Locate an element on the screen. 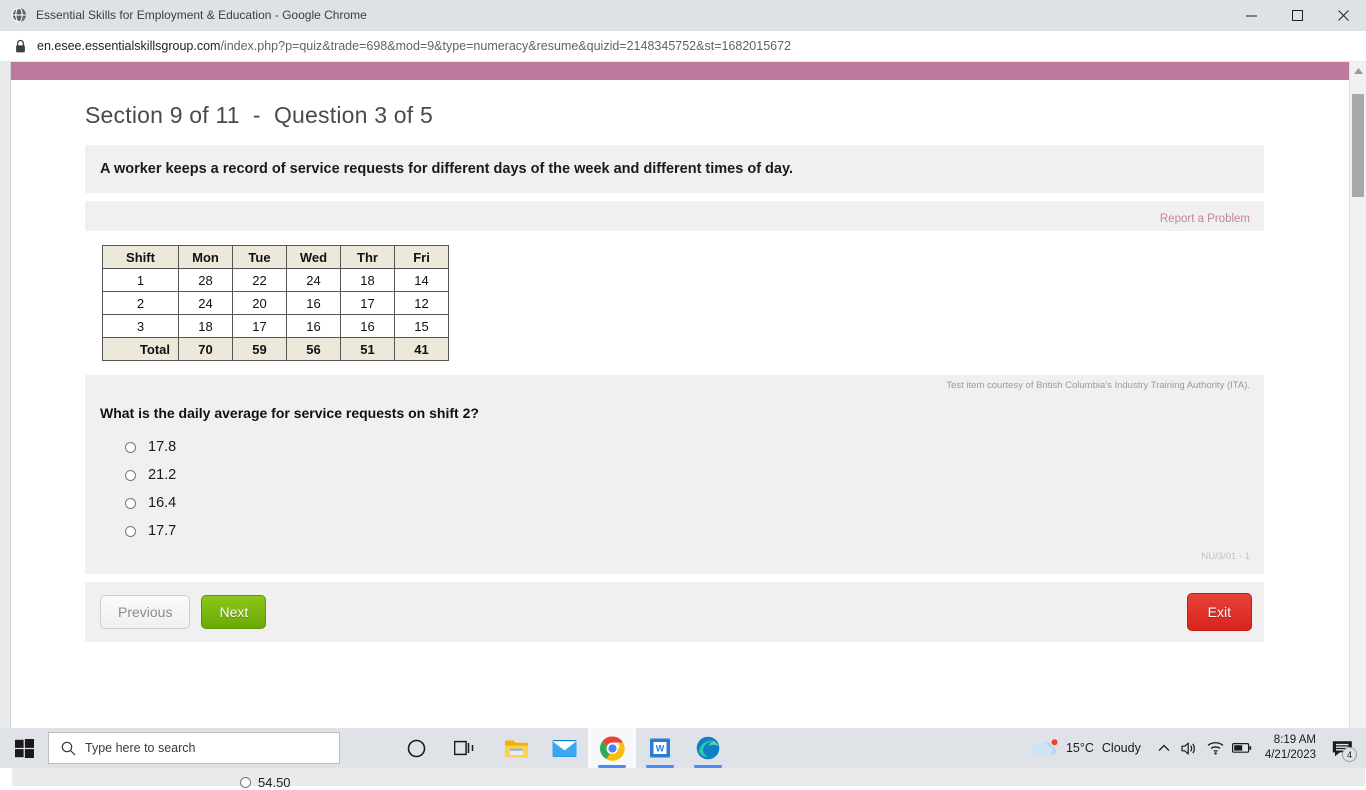  background-window-option: 54.50 is located at coordinates (265, 782).